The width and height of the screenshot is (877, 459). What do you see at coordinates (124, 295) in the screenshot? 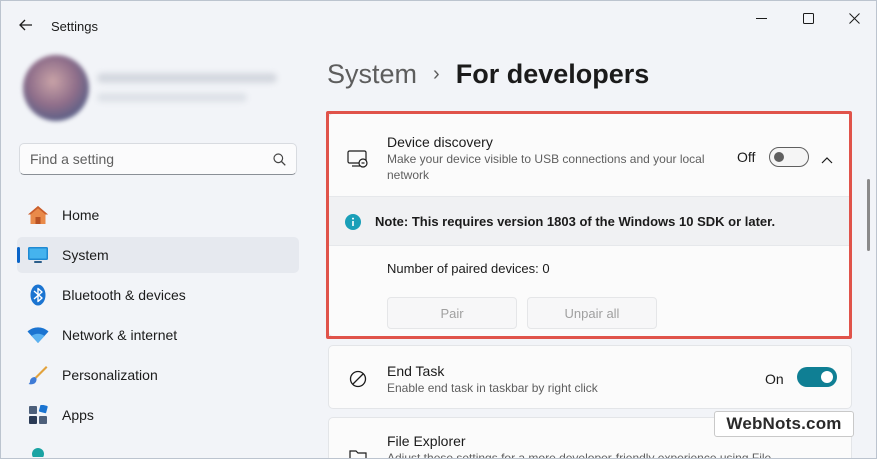
I see `sidebar-item-label: Bluetooth & devices` at bounding box center [124, 295].